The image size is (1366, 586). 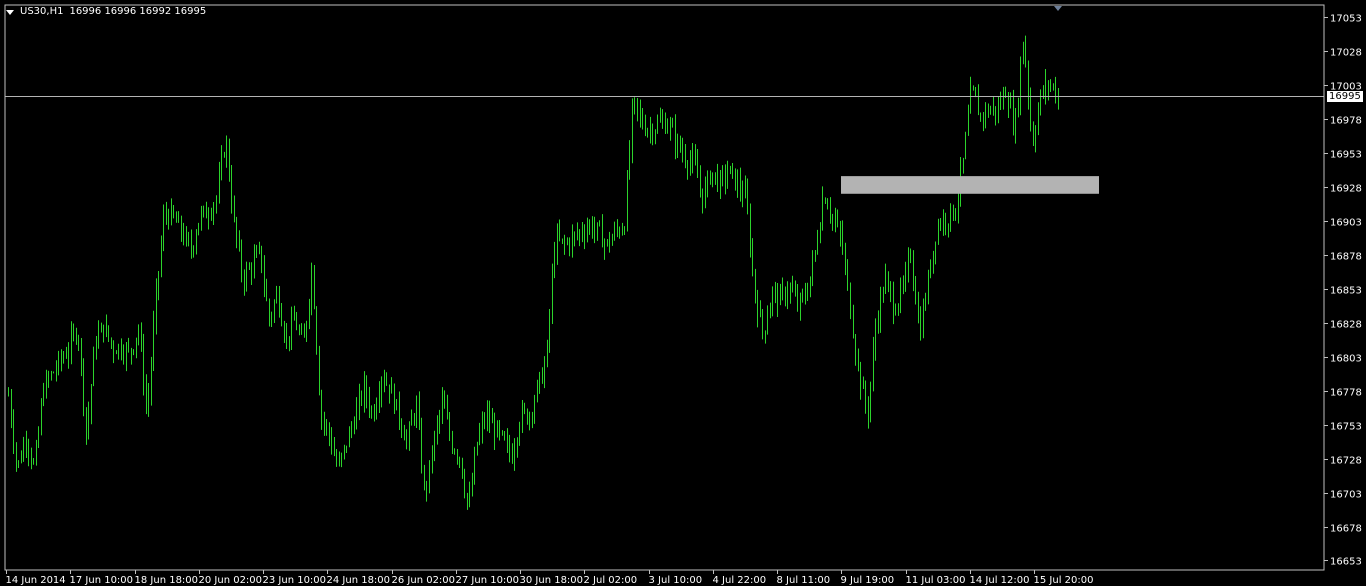 I want to click on x-tick-label: 18 Jun 18:00, so click(x=167, y=580).